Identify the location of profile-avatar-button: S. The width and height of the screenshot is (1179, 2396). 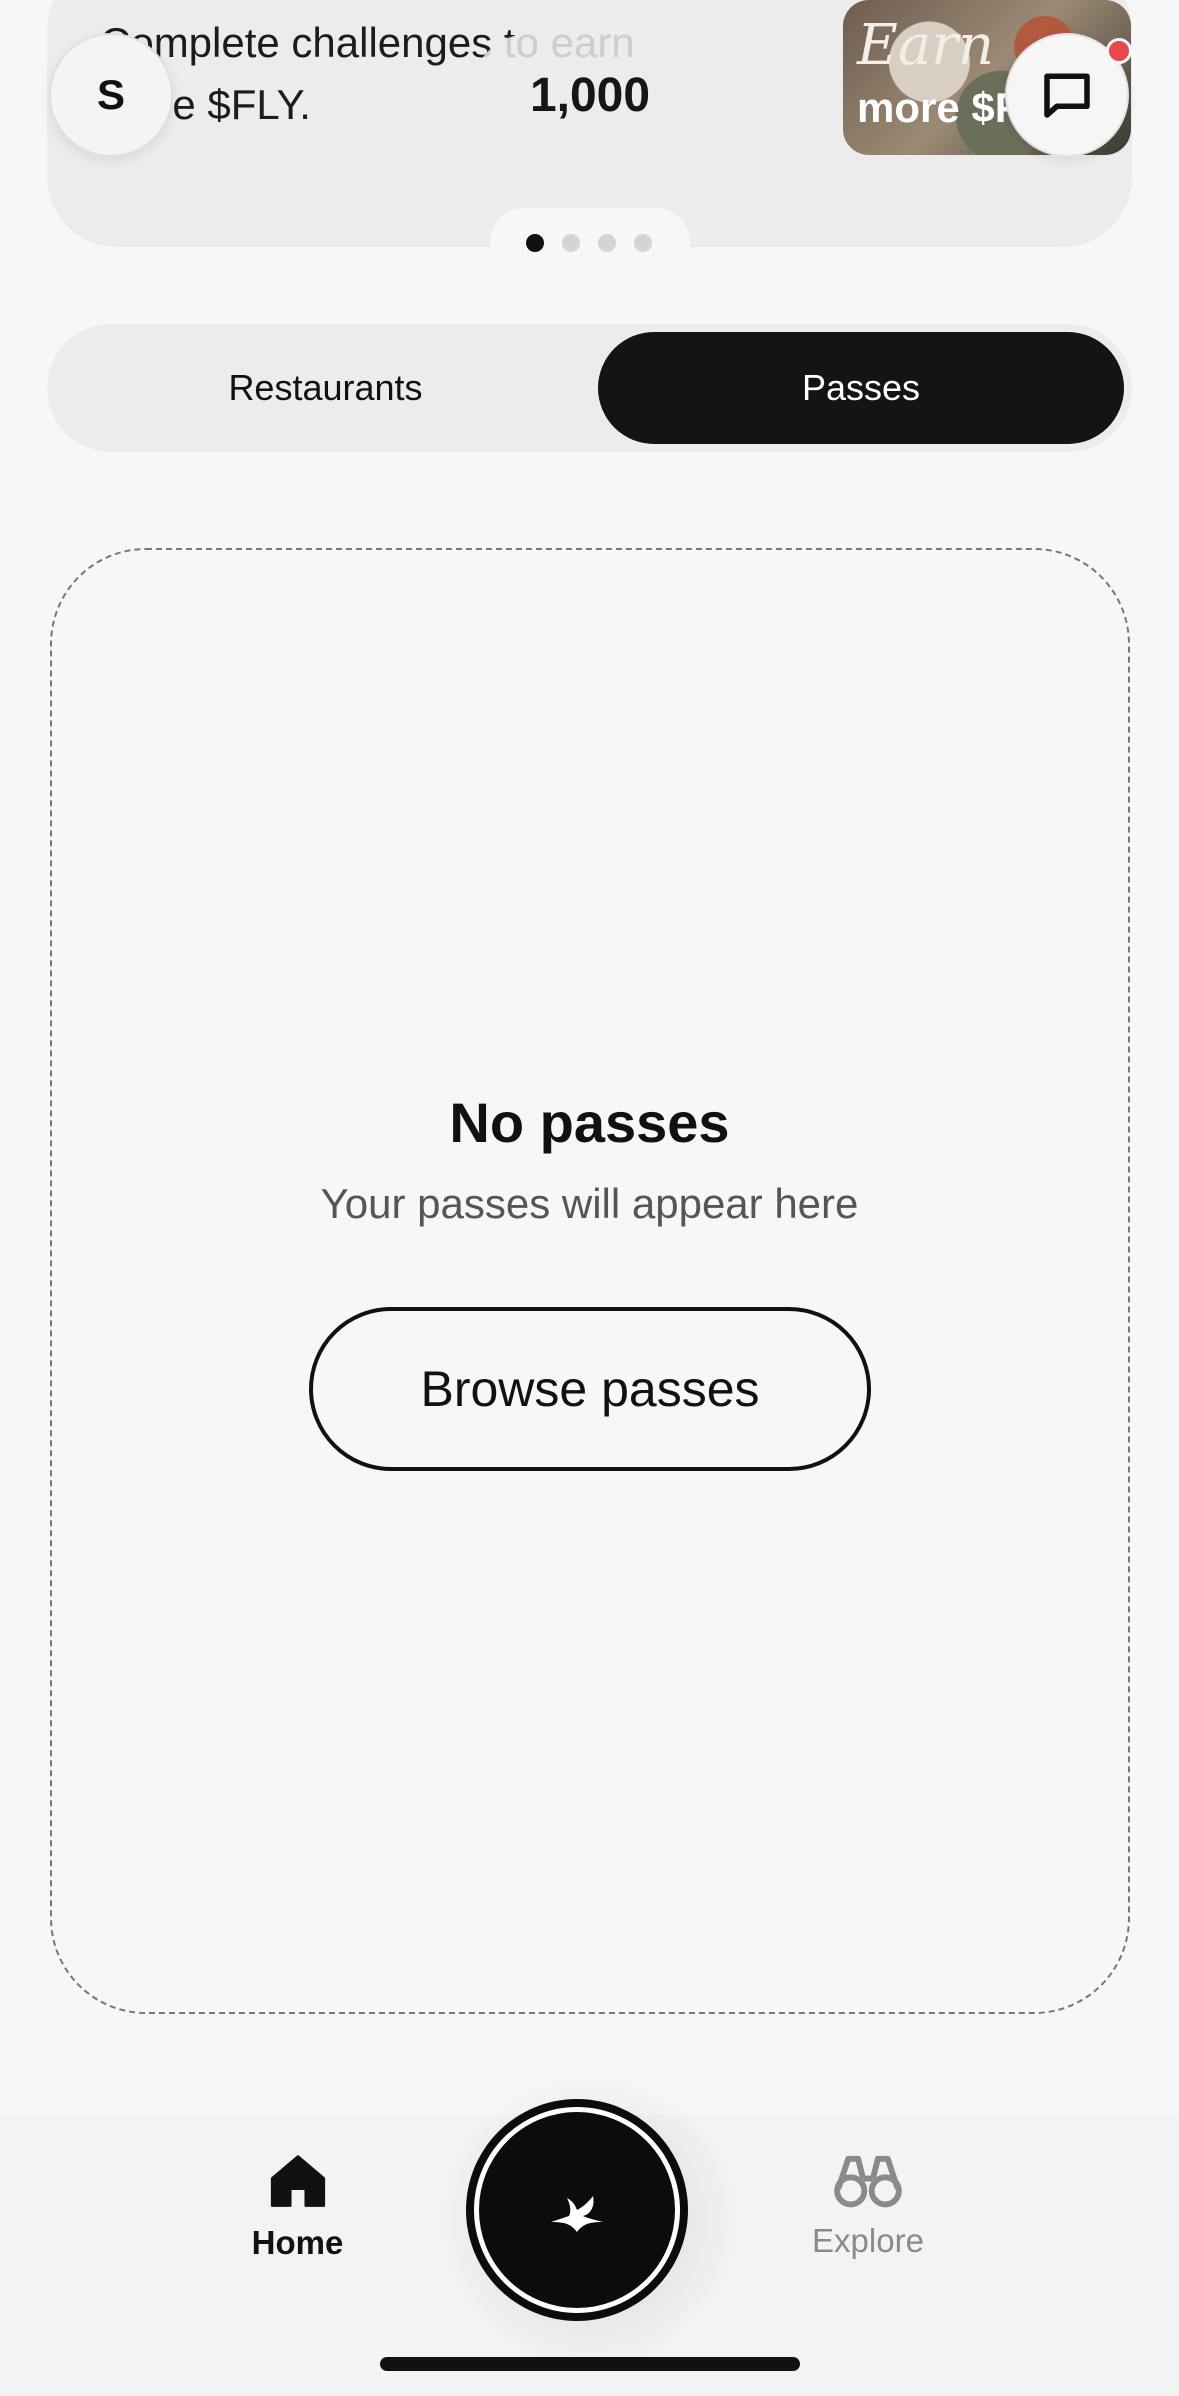
(111, 95).